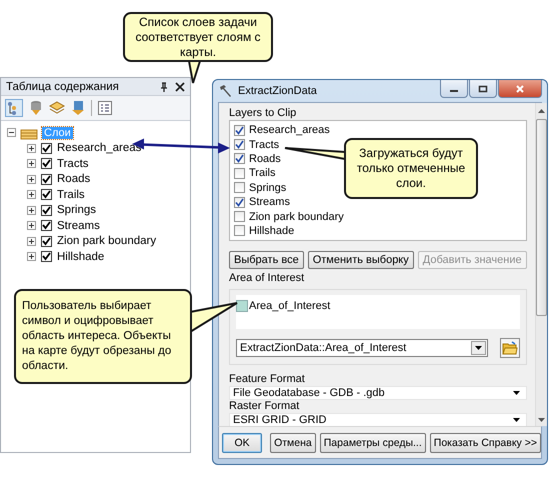  Describe the element at coordinates (11, 133) in the screenshot. I see `collapse-toggle` at that location.